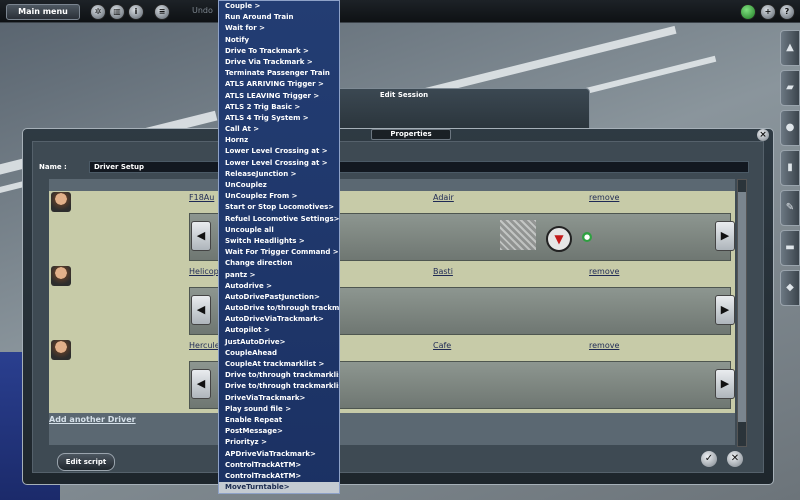 The height and width of the screenshot is (500, 800). I want to click on compass-icon: ✲, so click(98, 12).